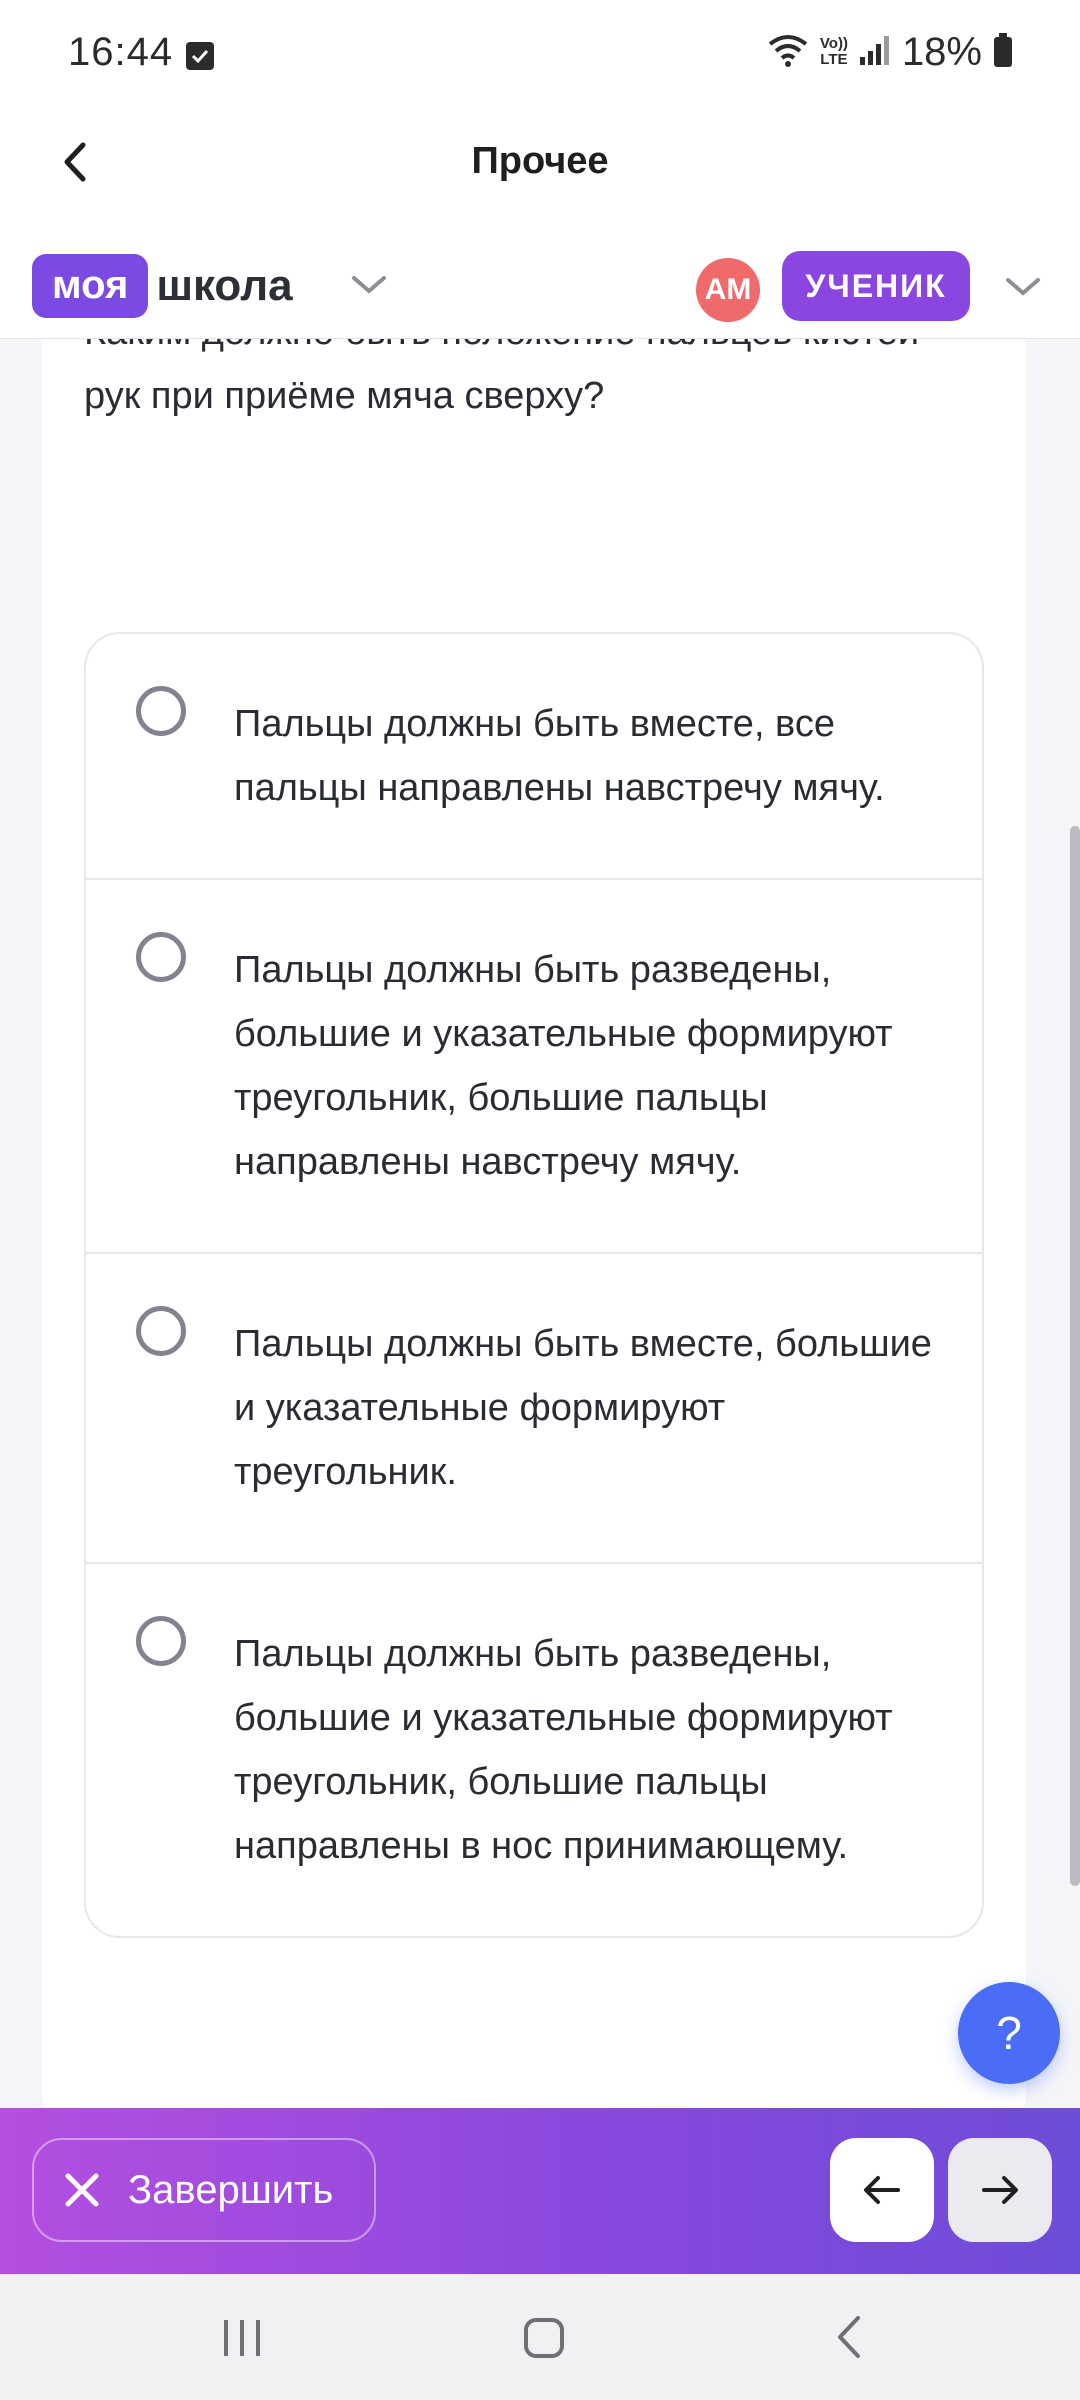 The image size is (1080, 2400). I want to click on recent-apps-icon, so click(242, 2338).